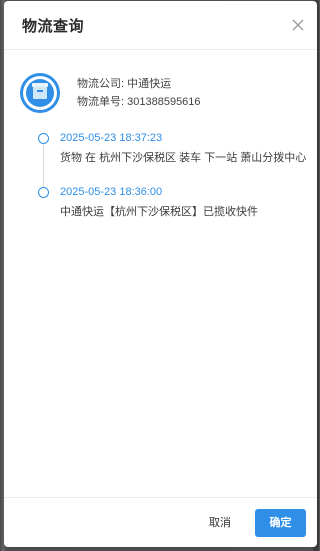 Image resolution: width=320 pixels, height=551 pixels. I want to click on dialog-header: 物流查询, so click(160, 25).